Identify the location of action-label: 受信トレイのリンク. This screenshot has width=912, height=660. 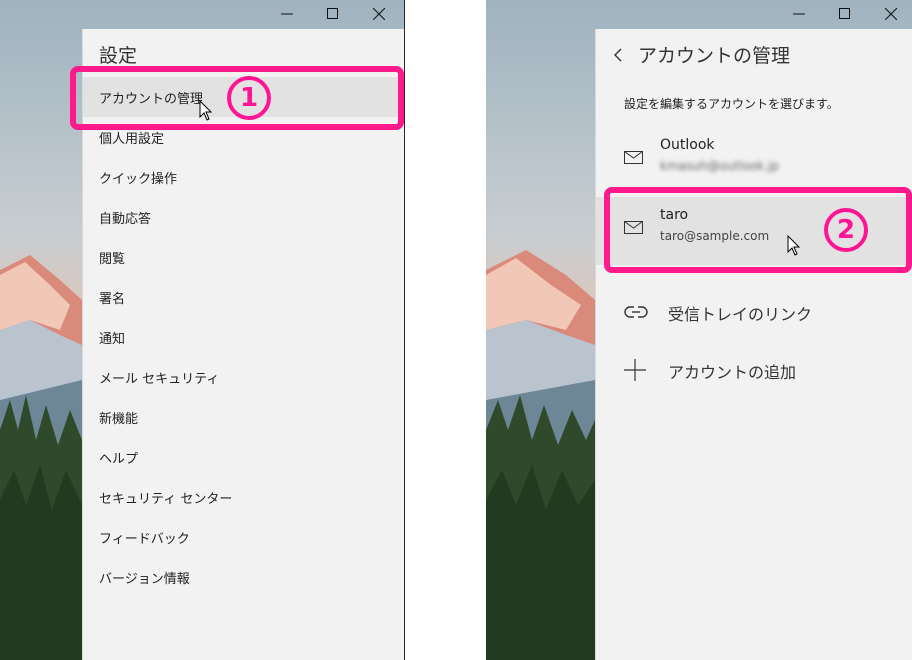
(740, 314).